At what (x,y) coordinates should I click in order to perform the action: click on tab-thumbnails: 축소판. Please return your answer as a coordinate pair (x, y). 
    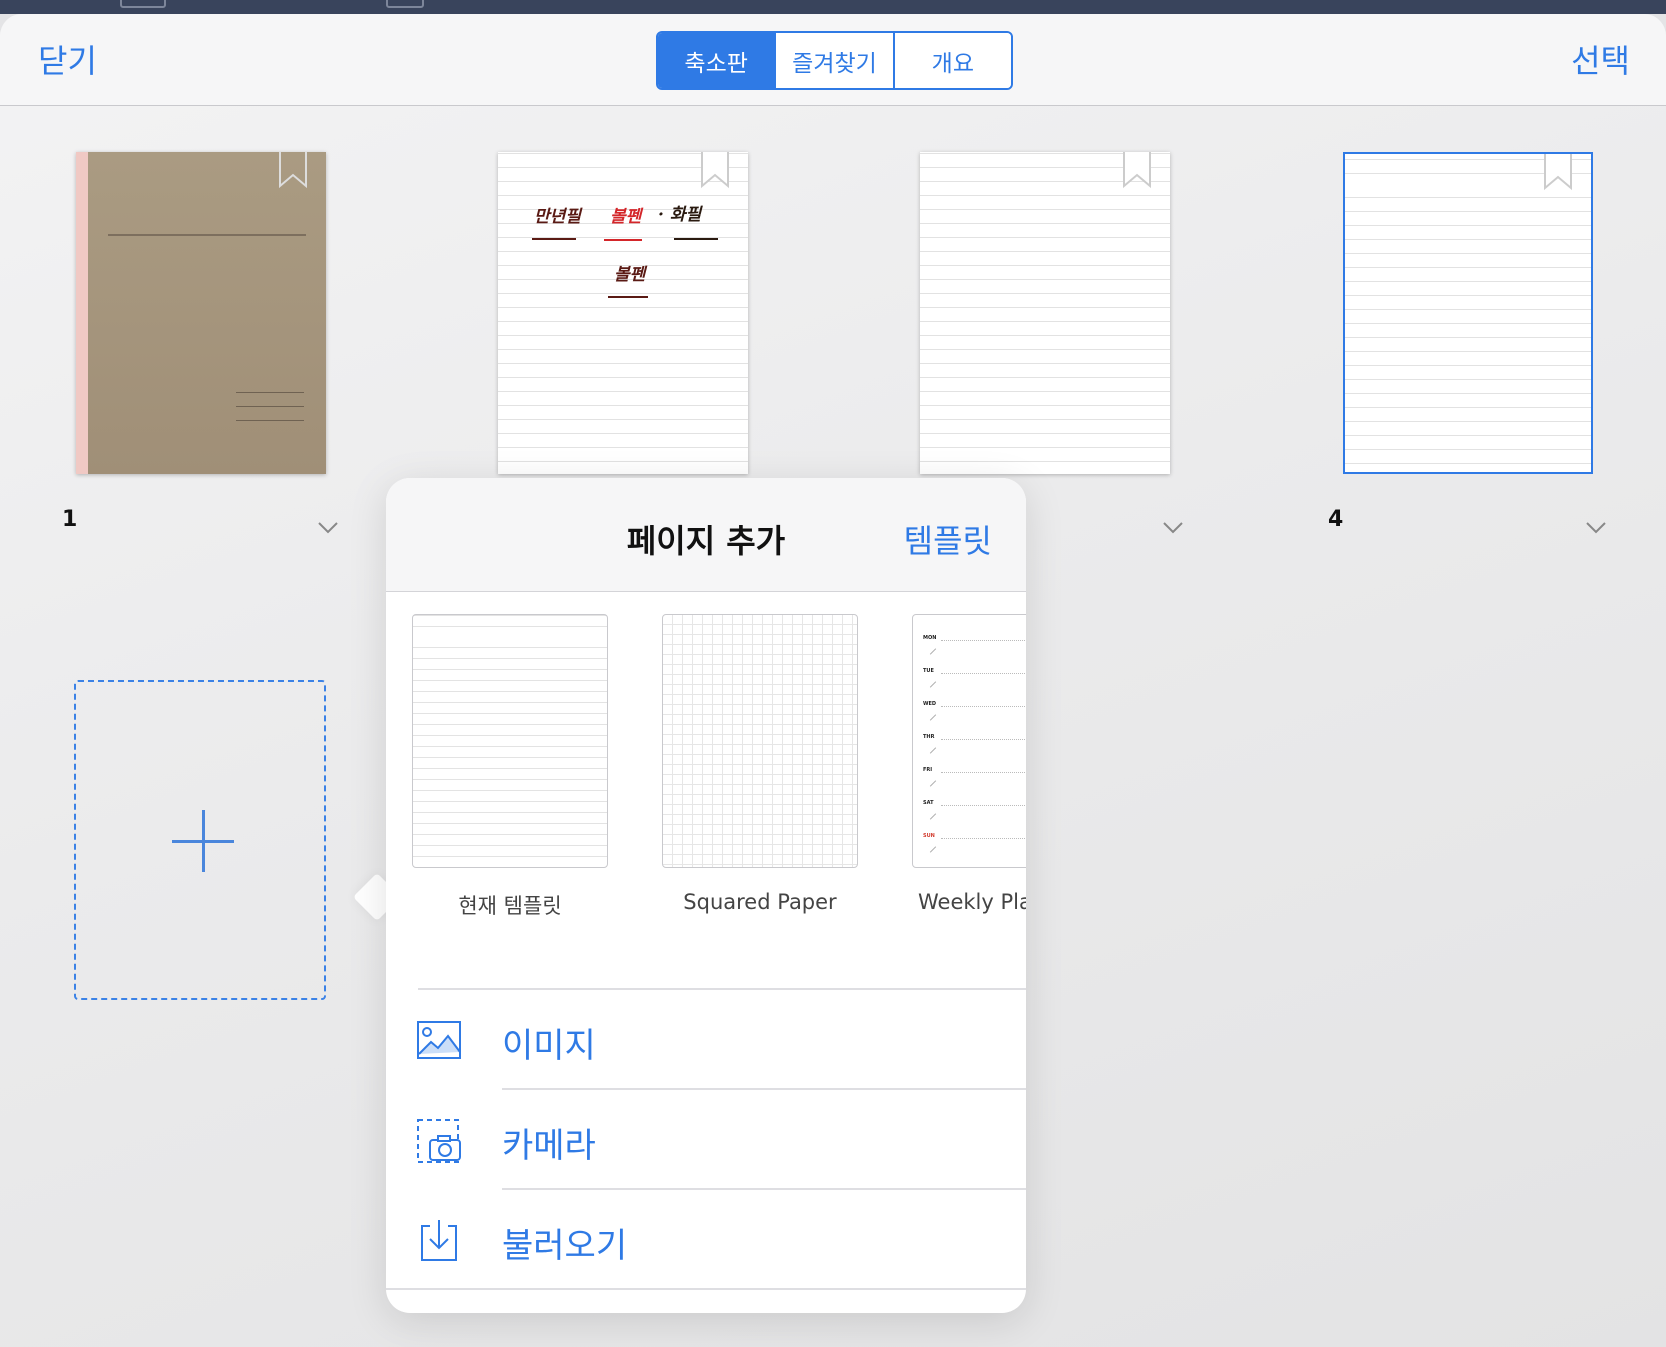
    Looking at the image, I should click on (716, 60).